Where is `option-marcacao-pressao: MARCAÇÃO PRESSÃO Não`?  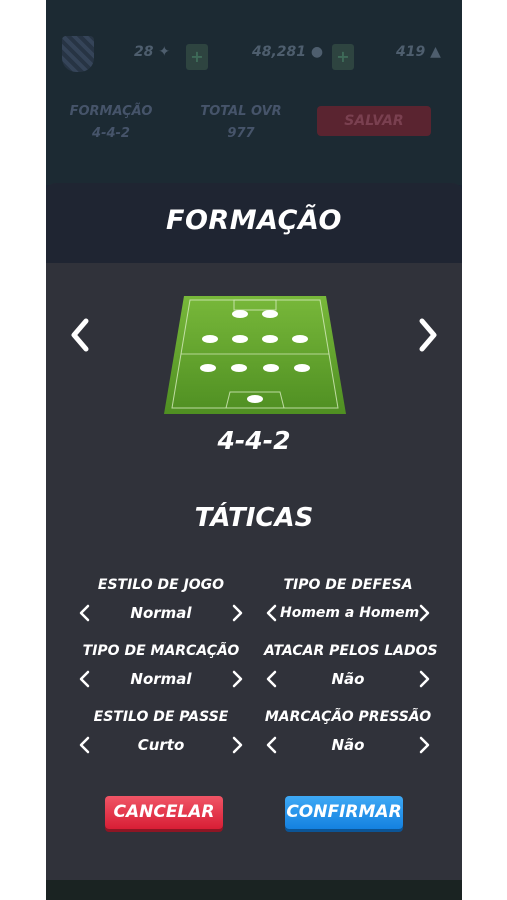 option-marcacao-pressao: MARCAÇÃO PRESSÃO Não is located at coordinates (348, 733).